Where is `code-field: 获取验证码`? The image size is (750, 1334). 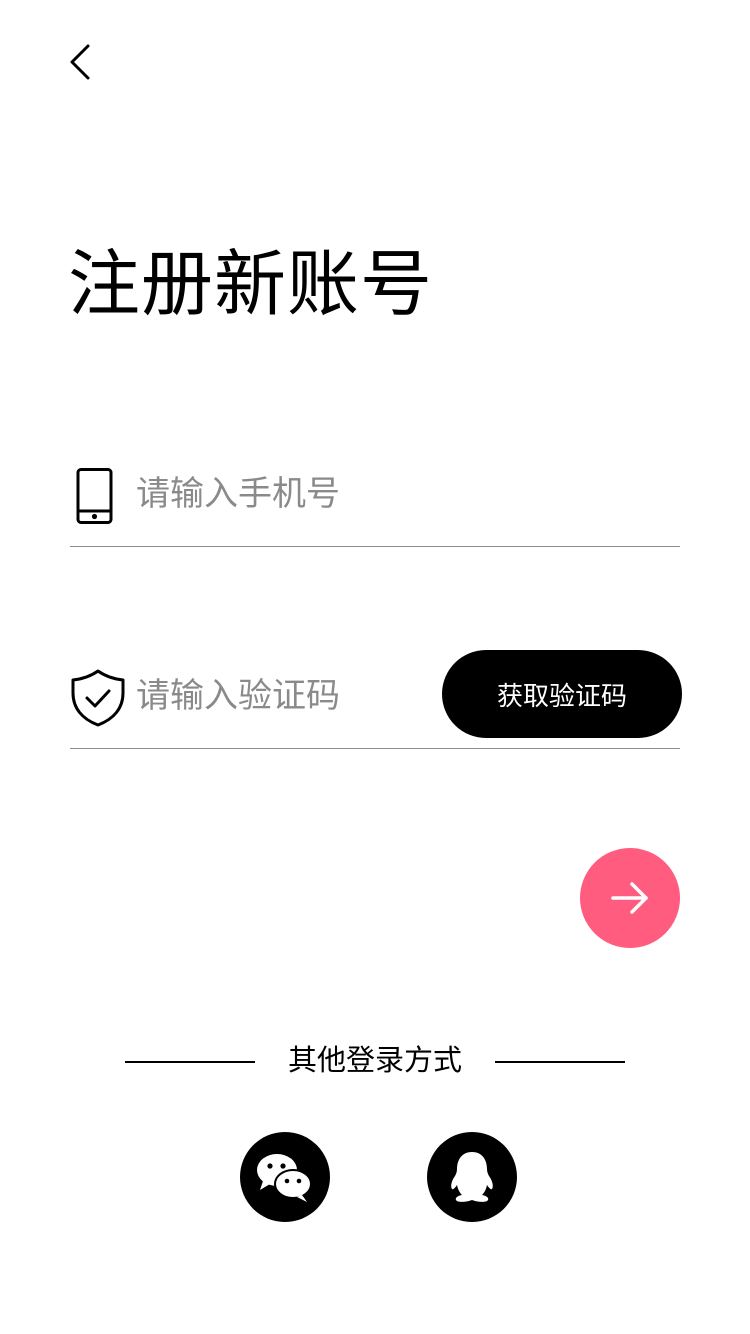 code-field: 获取验证码 is located at coordinates (376, 699).